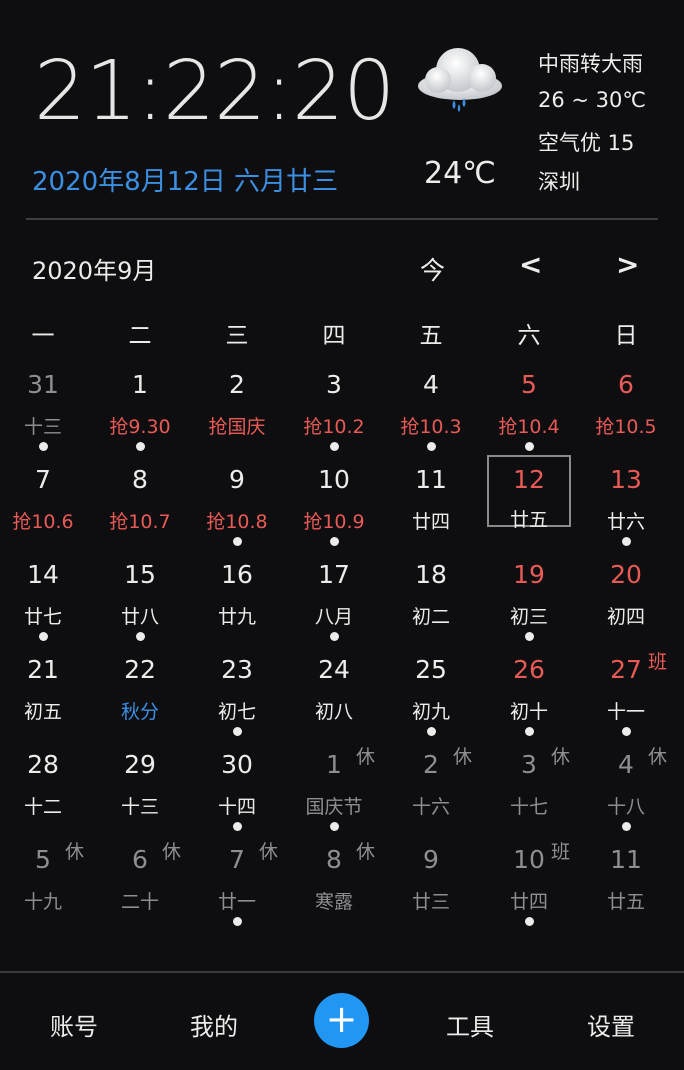 This screenshot has height=1070, width=684. Describe the element at coordinates (140, 884) in the screenshot. I see `calendar-day: 6 二十休` at that location.